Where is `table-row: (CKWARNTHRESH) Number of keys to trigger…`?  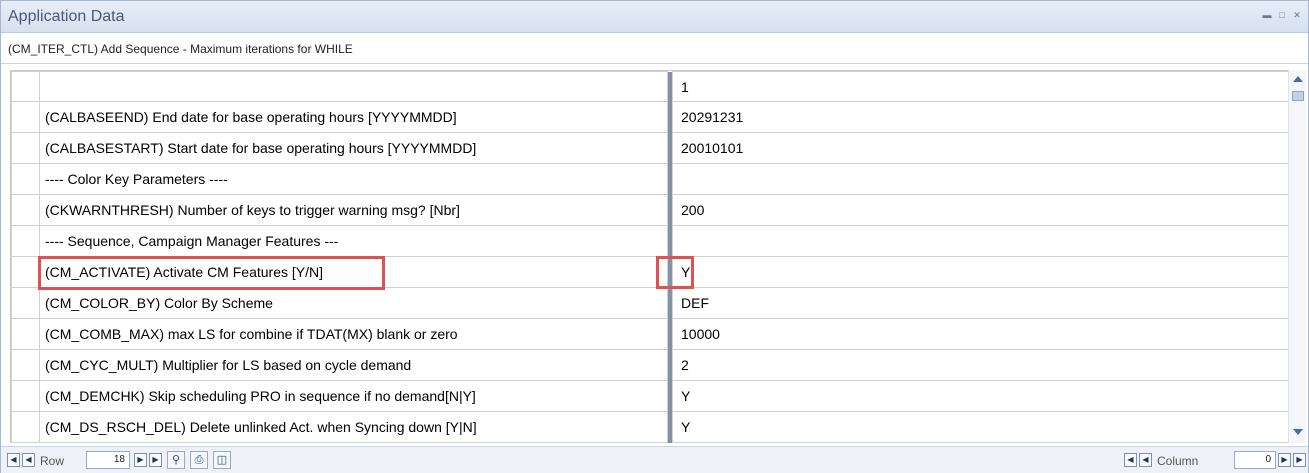 table-row: (CKWARNTHRESH) Number of keys to trigger… is located at coordinates (650, 210).